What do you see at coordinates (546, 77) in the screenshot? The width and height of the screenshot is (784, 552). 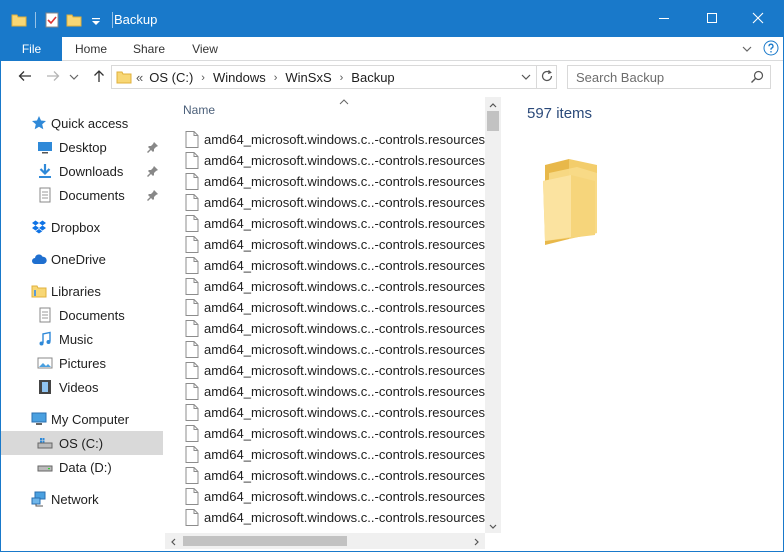 I see `refresh-button` at bounding box center [546, 77].